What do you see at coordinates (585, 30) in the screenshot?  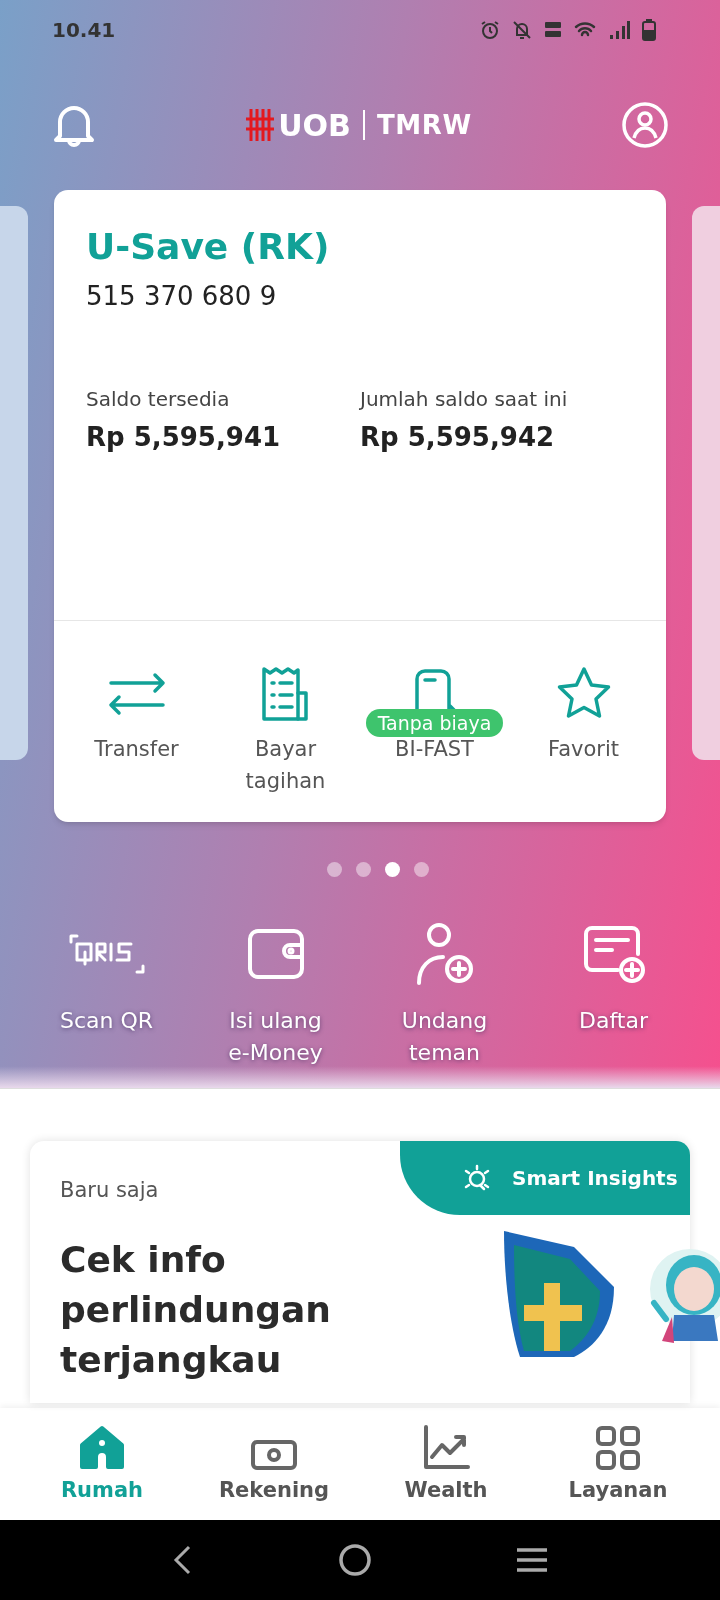 I see `wifi-icon` at bounding box center [585, 30].